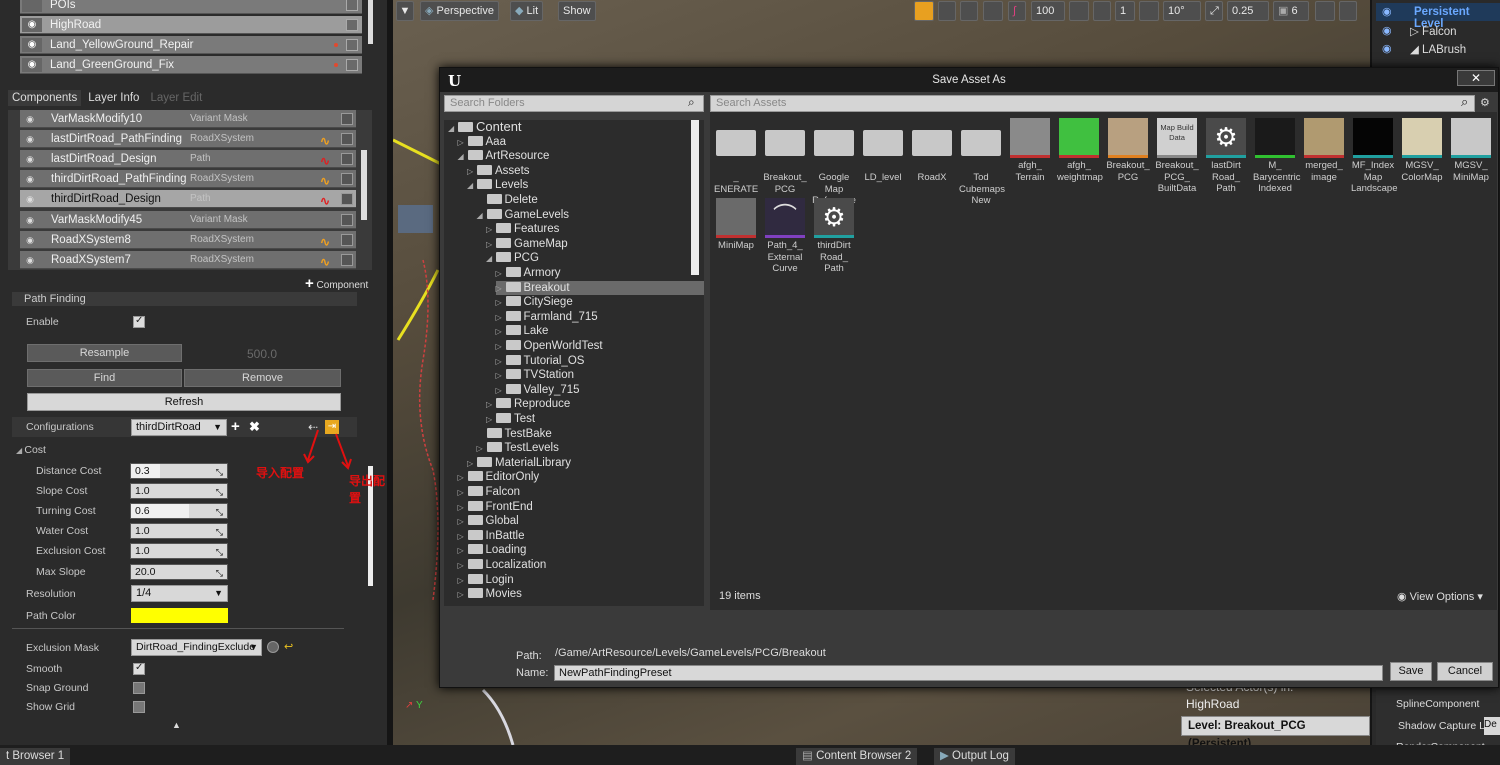 This screenshot has height=765, width=1500. Describe the element at coordinates (104, 353) in the screenshot. I see `resample-button: Resample` at that location.